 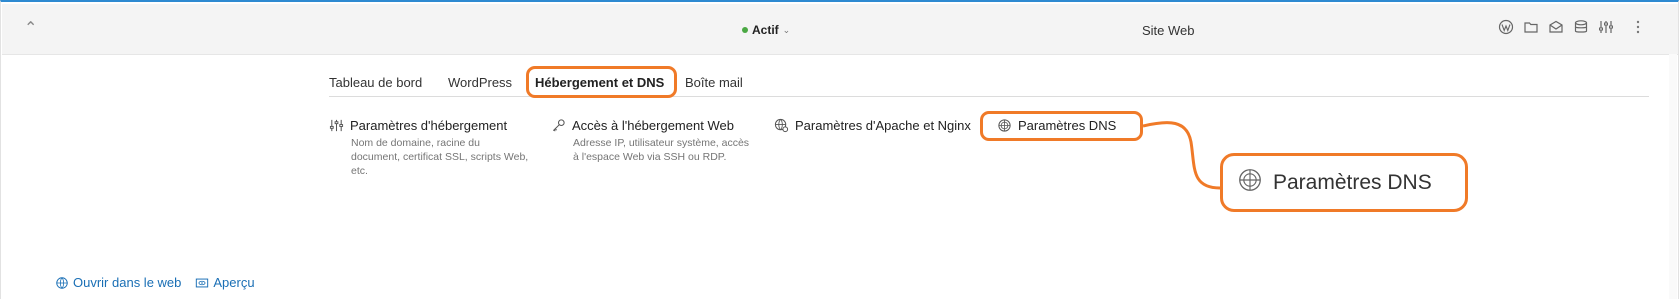 I want to click on status-label: Actif, so click(x=765, y=30).